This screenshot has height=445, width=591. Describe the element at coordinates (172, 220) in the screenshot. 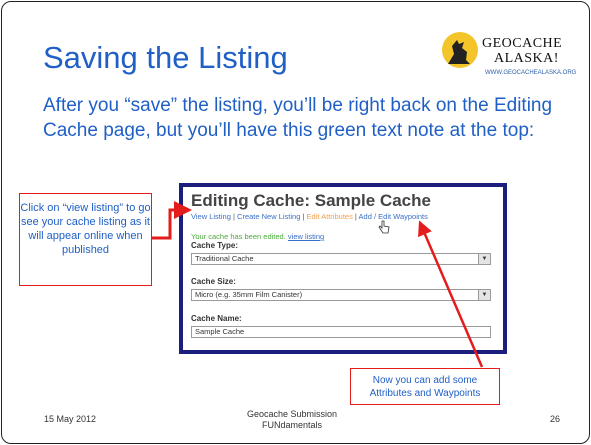

I see `left-callout-arrow` at that location.